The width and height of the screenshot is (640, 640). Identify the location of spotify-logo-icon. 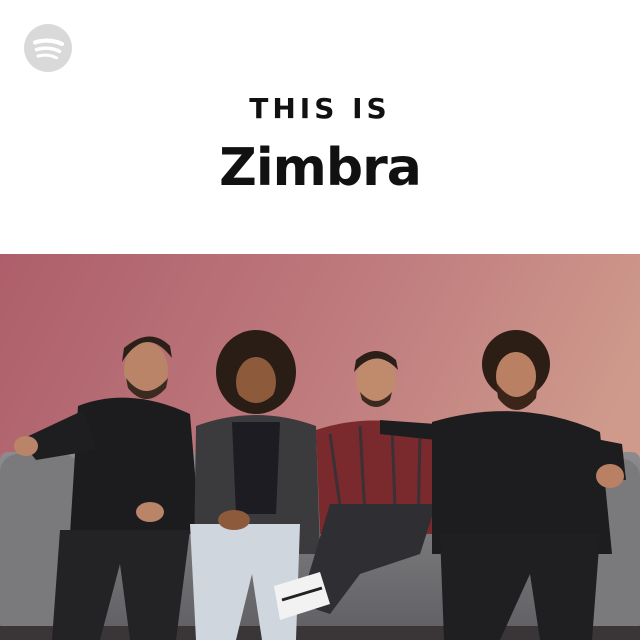
(48, 48).